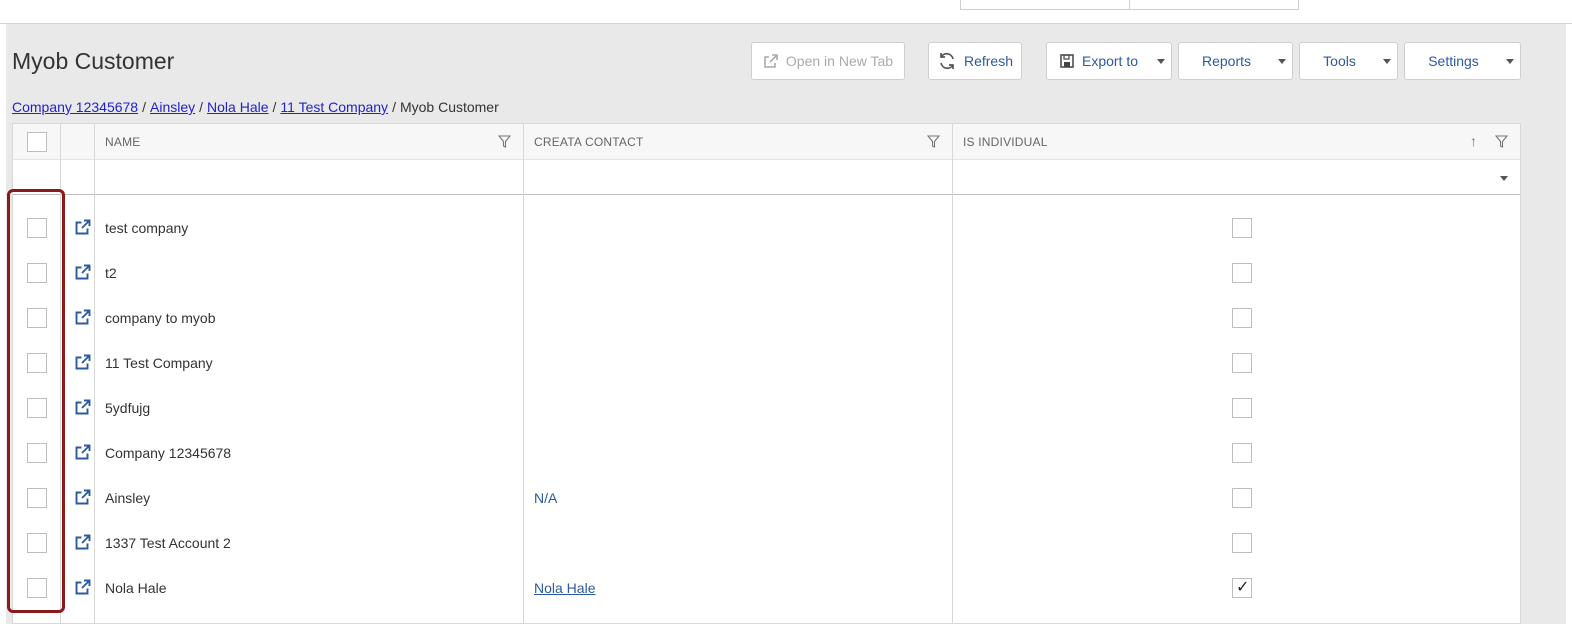  I want to click on column-header-creata-contact: CREATA CONTACT, so click(588, 142).